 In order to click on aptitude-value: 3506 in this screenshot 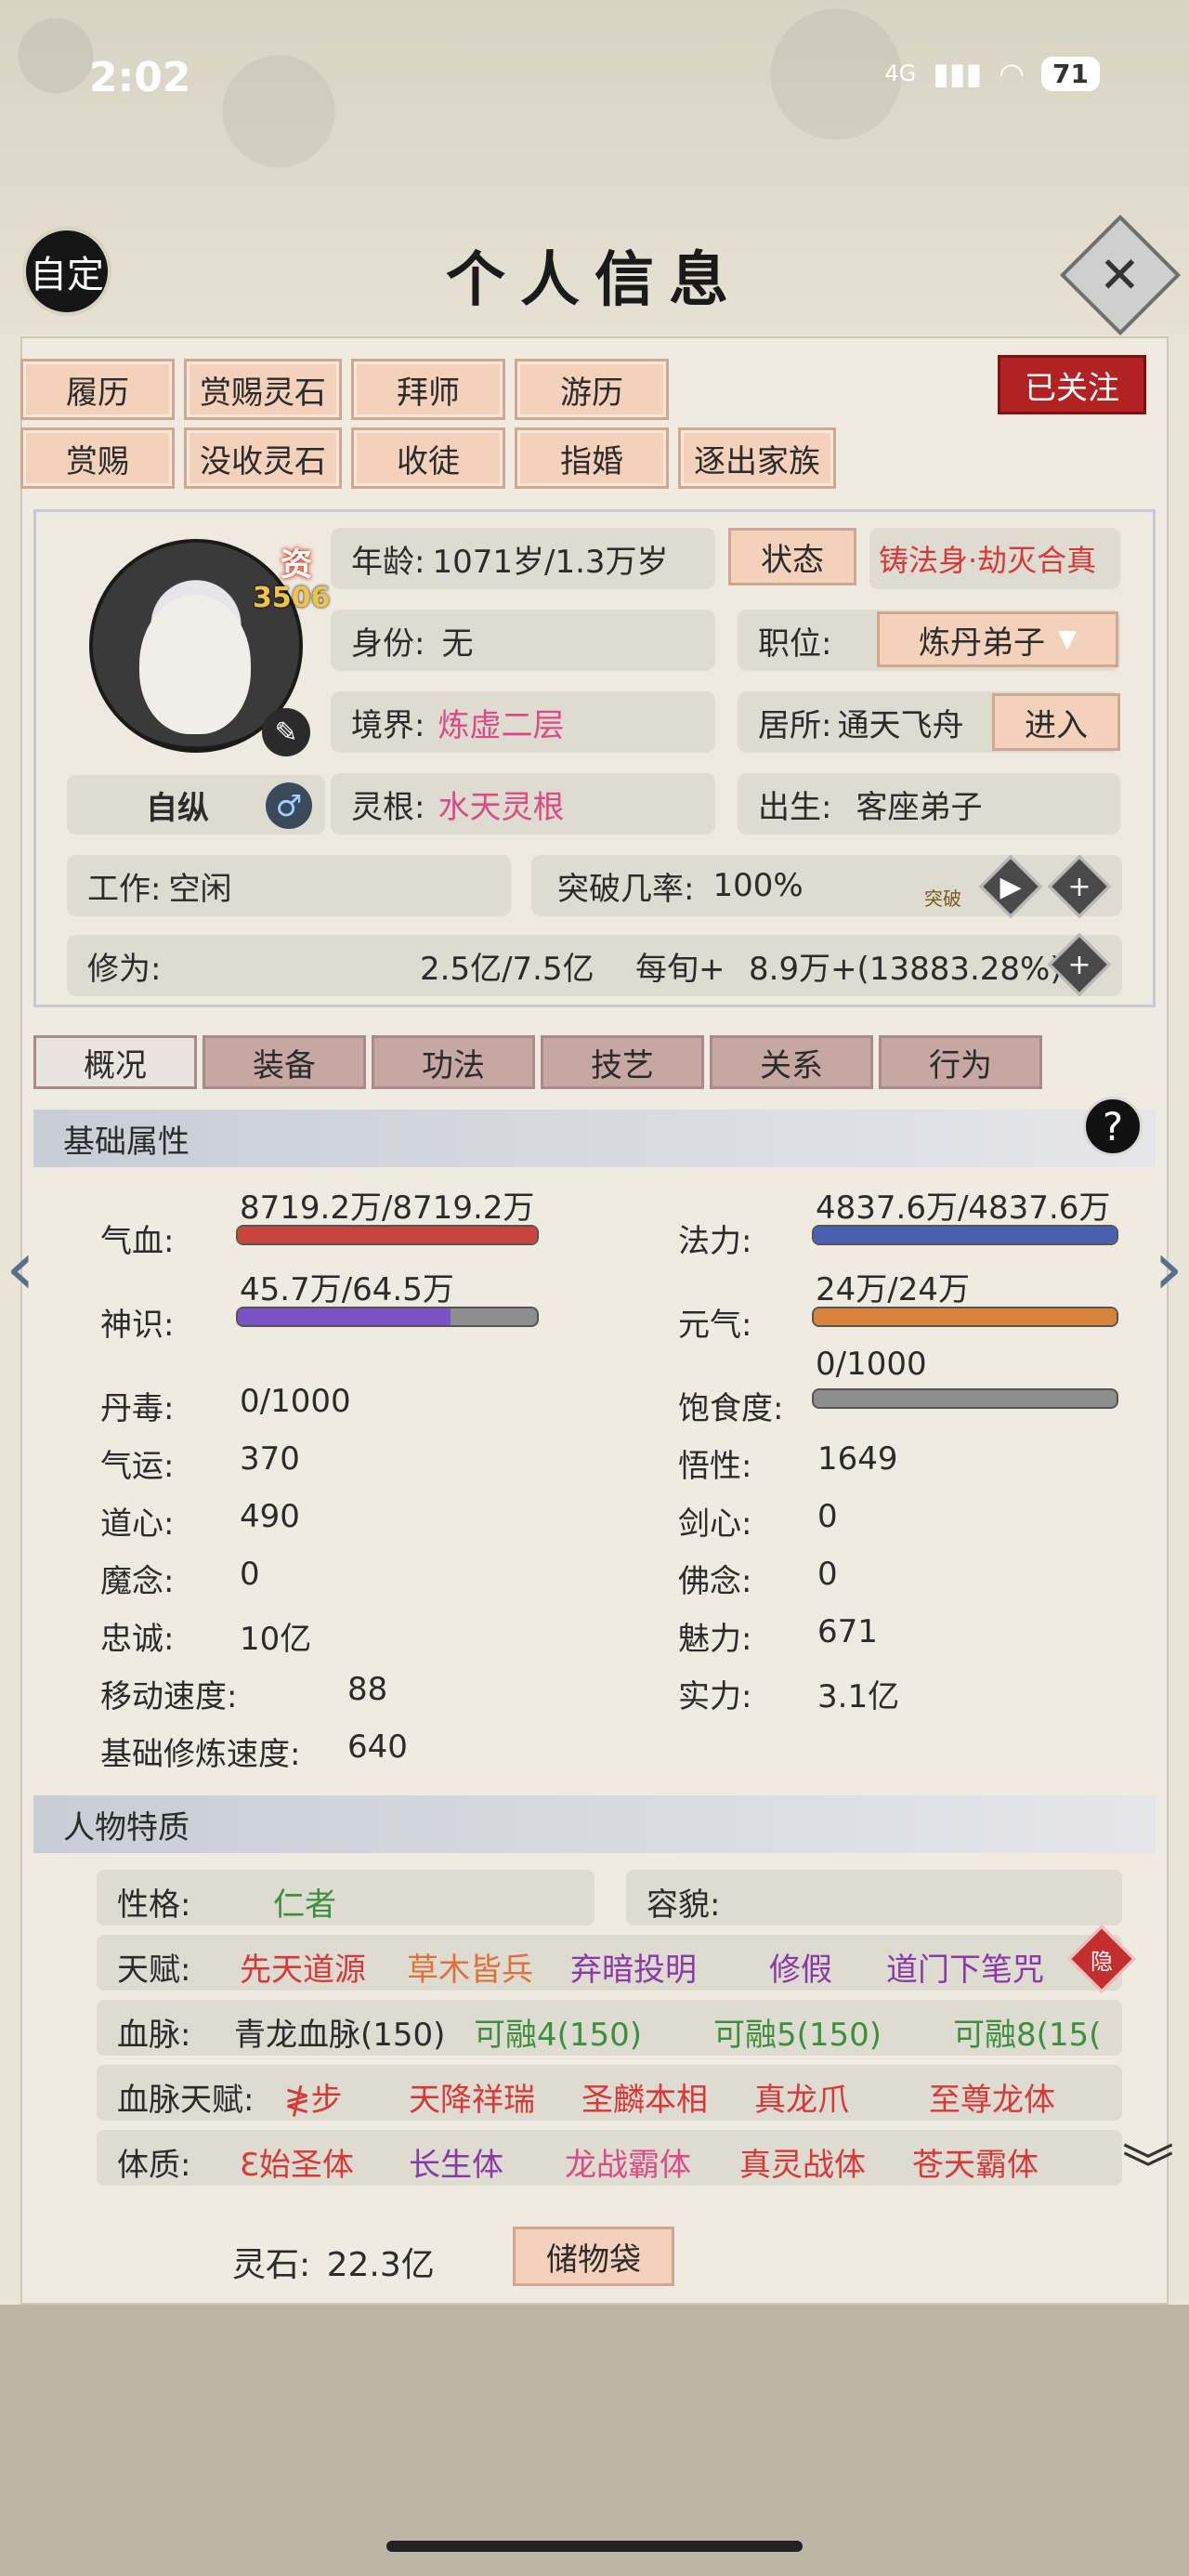, I will do `click(292, 598)`.